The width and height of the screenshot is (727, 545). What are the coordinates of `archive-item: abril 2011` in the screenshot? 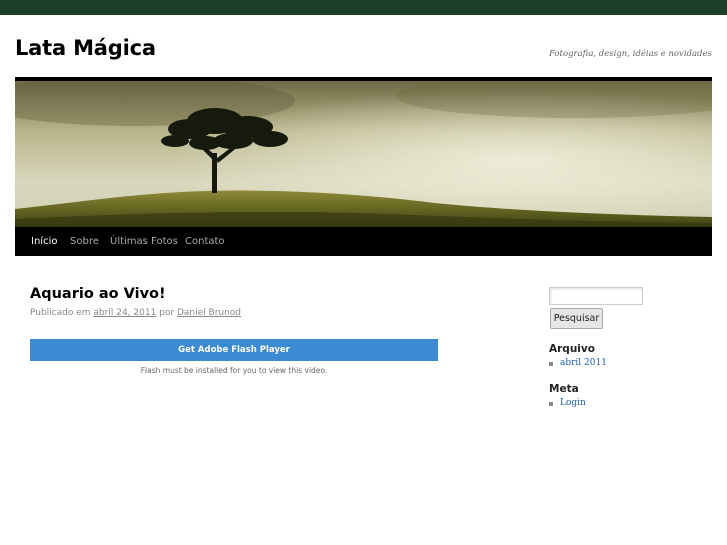 It's located at (578, 363).